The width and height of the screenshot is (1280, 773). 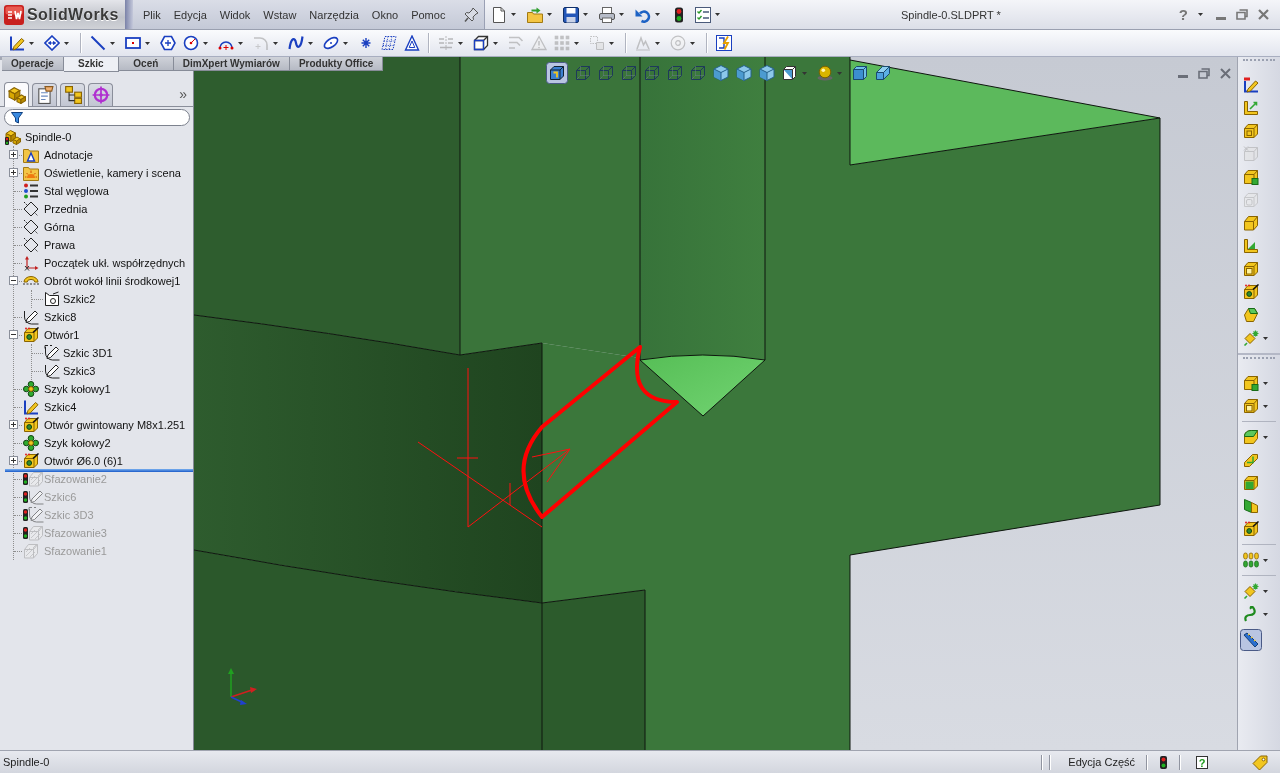 What do you see at coordinates (79, 371) in the screenshot?
I see `feature-tree-item: Szkic3` at bounding box center [79, 371].